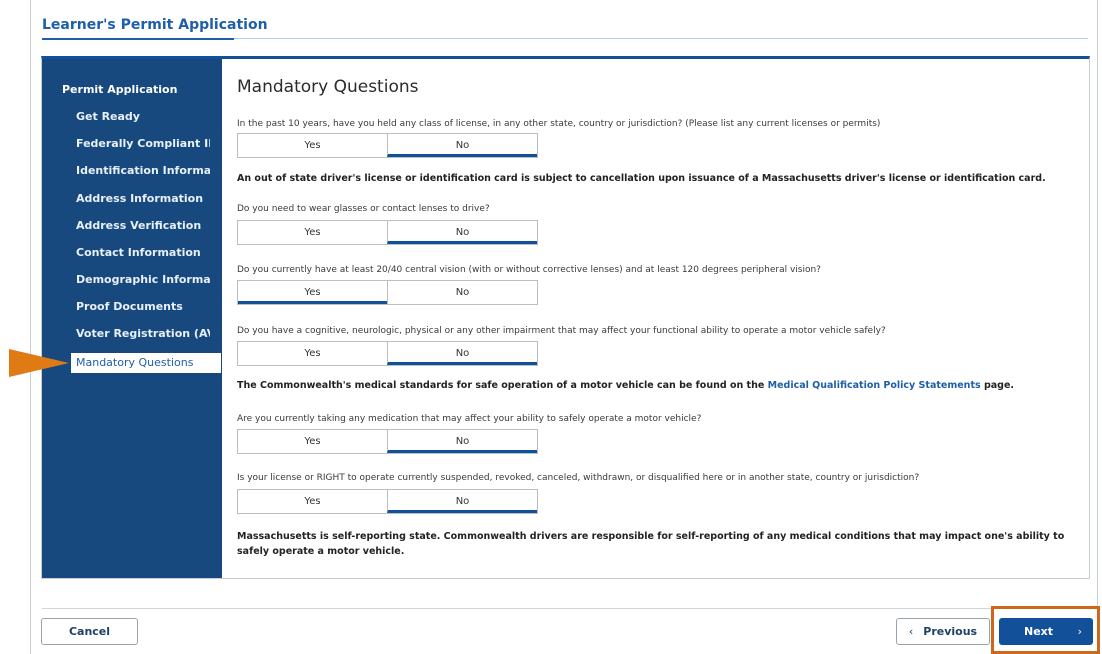  I want to click on medical-notice-suffix: page., so click(999, 385).